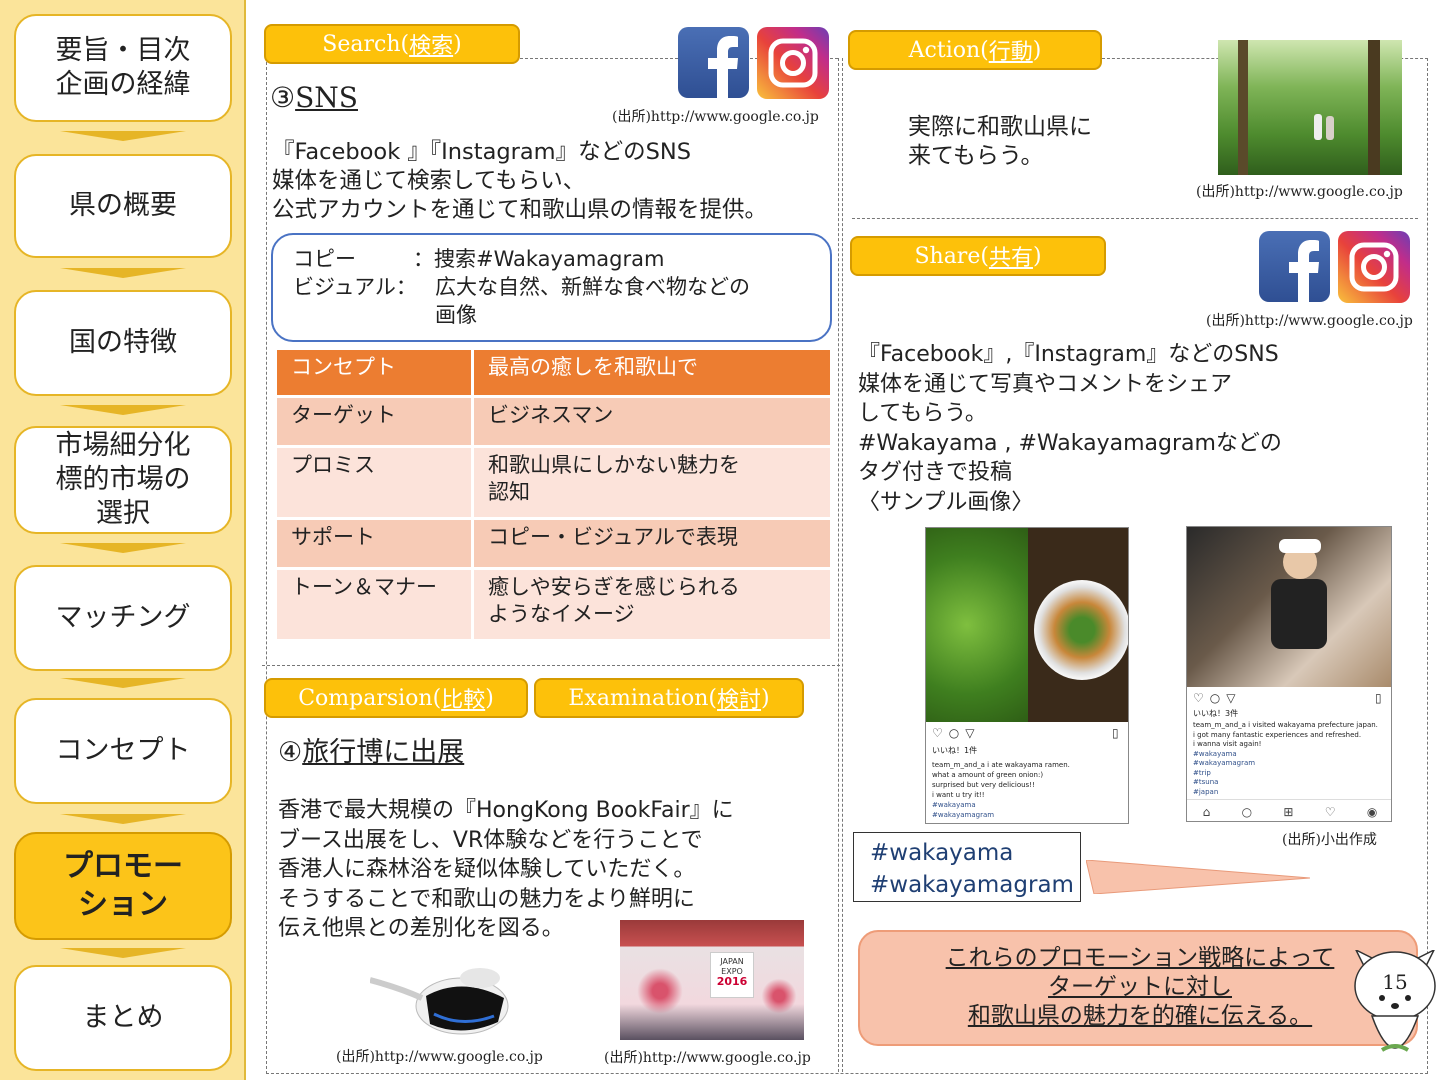 The width and height of the screenshot is (1440, 1080). Describe the element at coordinates (1285, 774) in the screenshot. I see `caption-tag: #trip` at that location.